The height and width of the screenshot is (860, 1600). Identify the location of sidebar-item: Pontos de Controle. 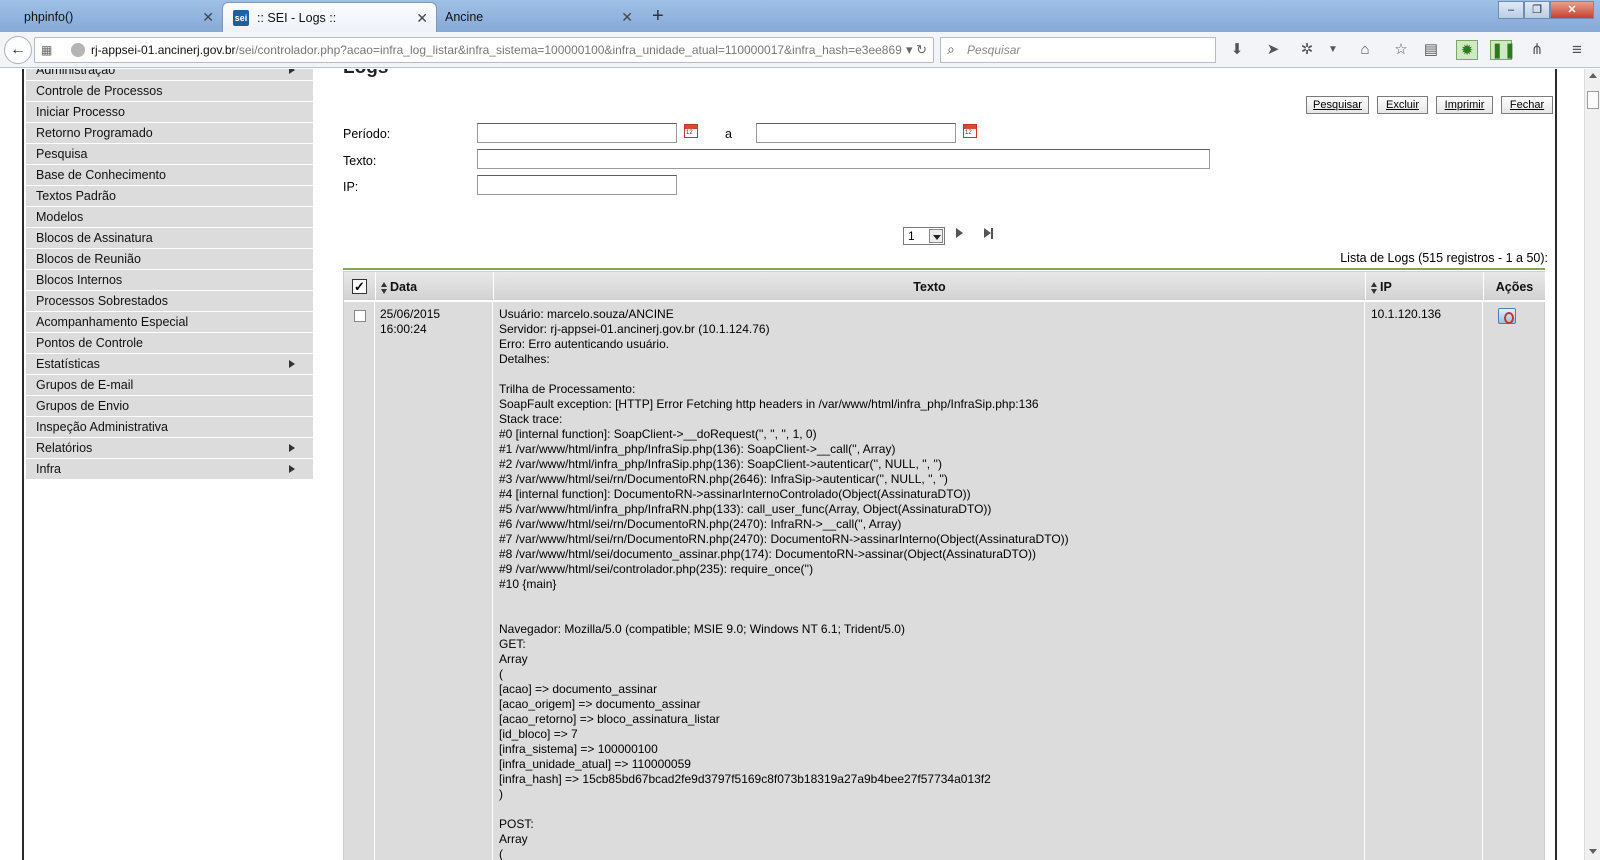
(169, 343).